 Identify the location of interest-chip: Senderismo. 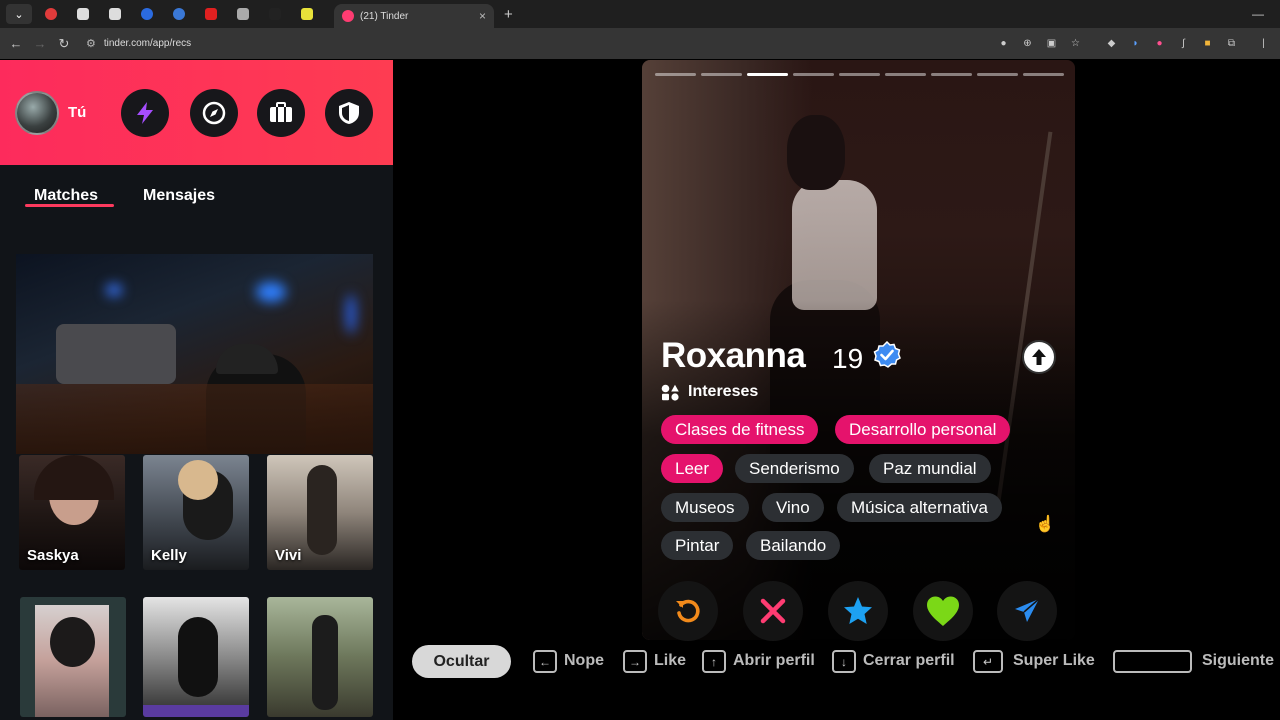
(794, 468).